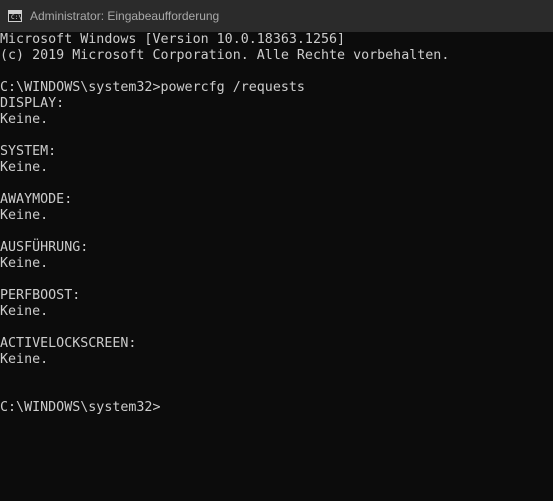 The image size is (553, 501). I want to click on console-line: C:\WINDOWS\system32>powercfg /requests, so click(152, 87).